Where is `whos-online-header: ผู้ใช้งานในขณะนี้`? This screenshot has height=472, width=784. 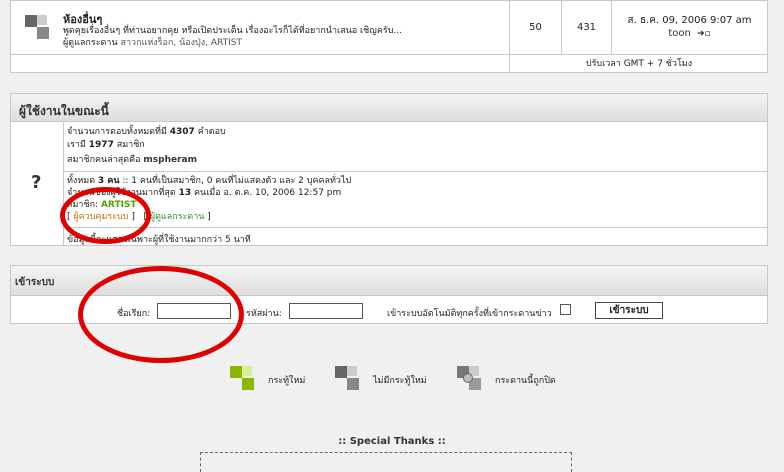 whos-online-header: ผู้ใช้งานในขณะนี้ is located at coordinates (389, 108).